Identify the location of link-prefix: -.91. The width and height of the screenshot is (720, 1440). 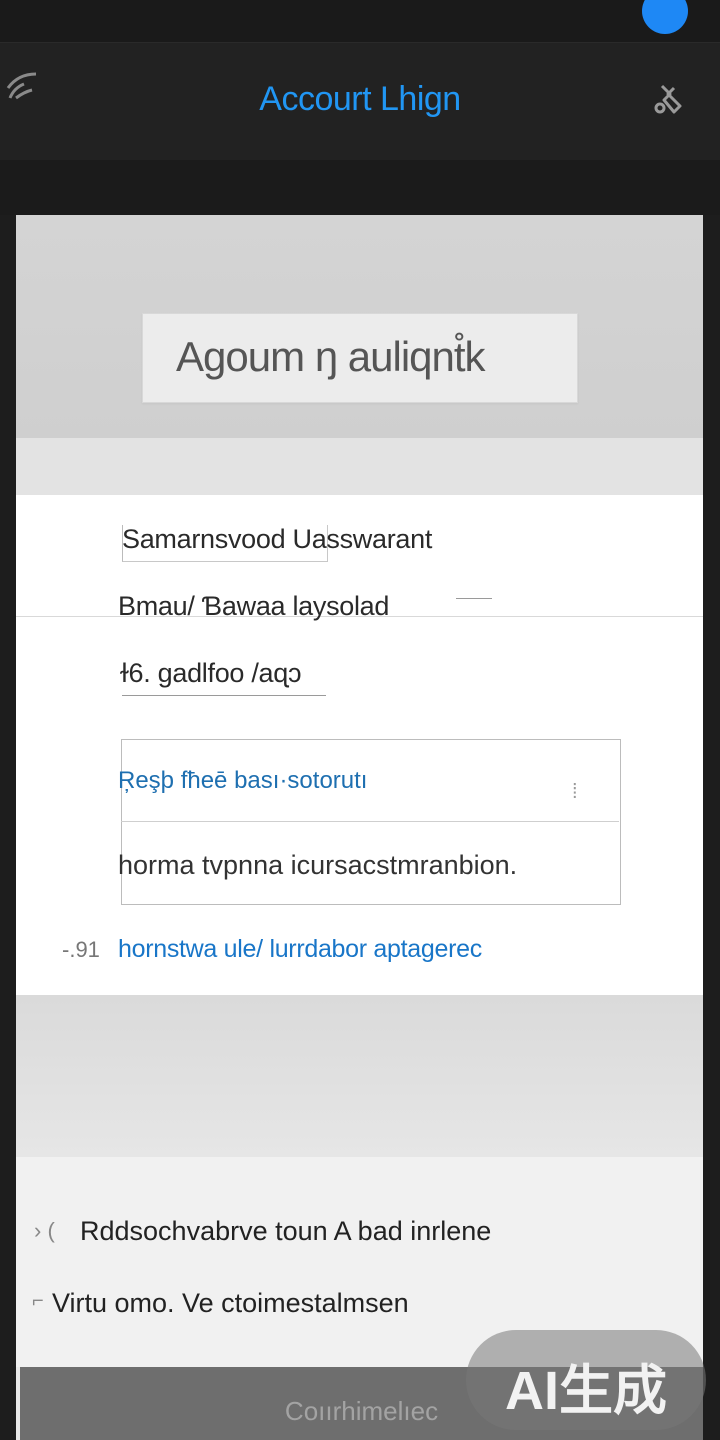
(81, 949).